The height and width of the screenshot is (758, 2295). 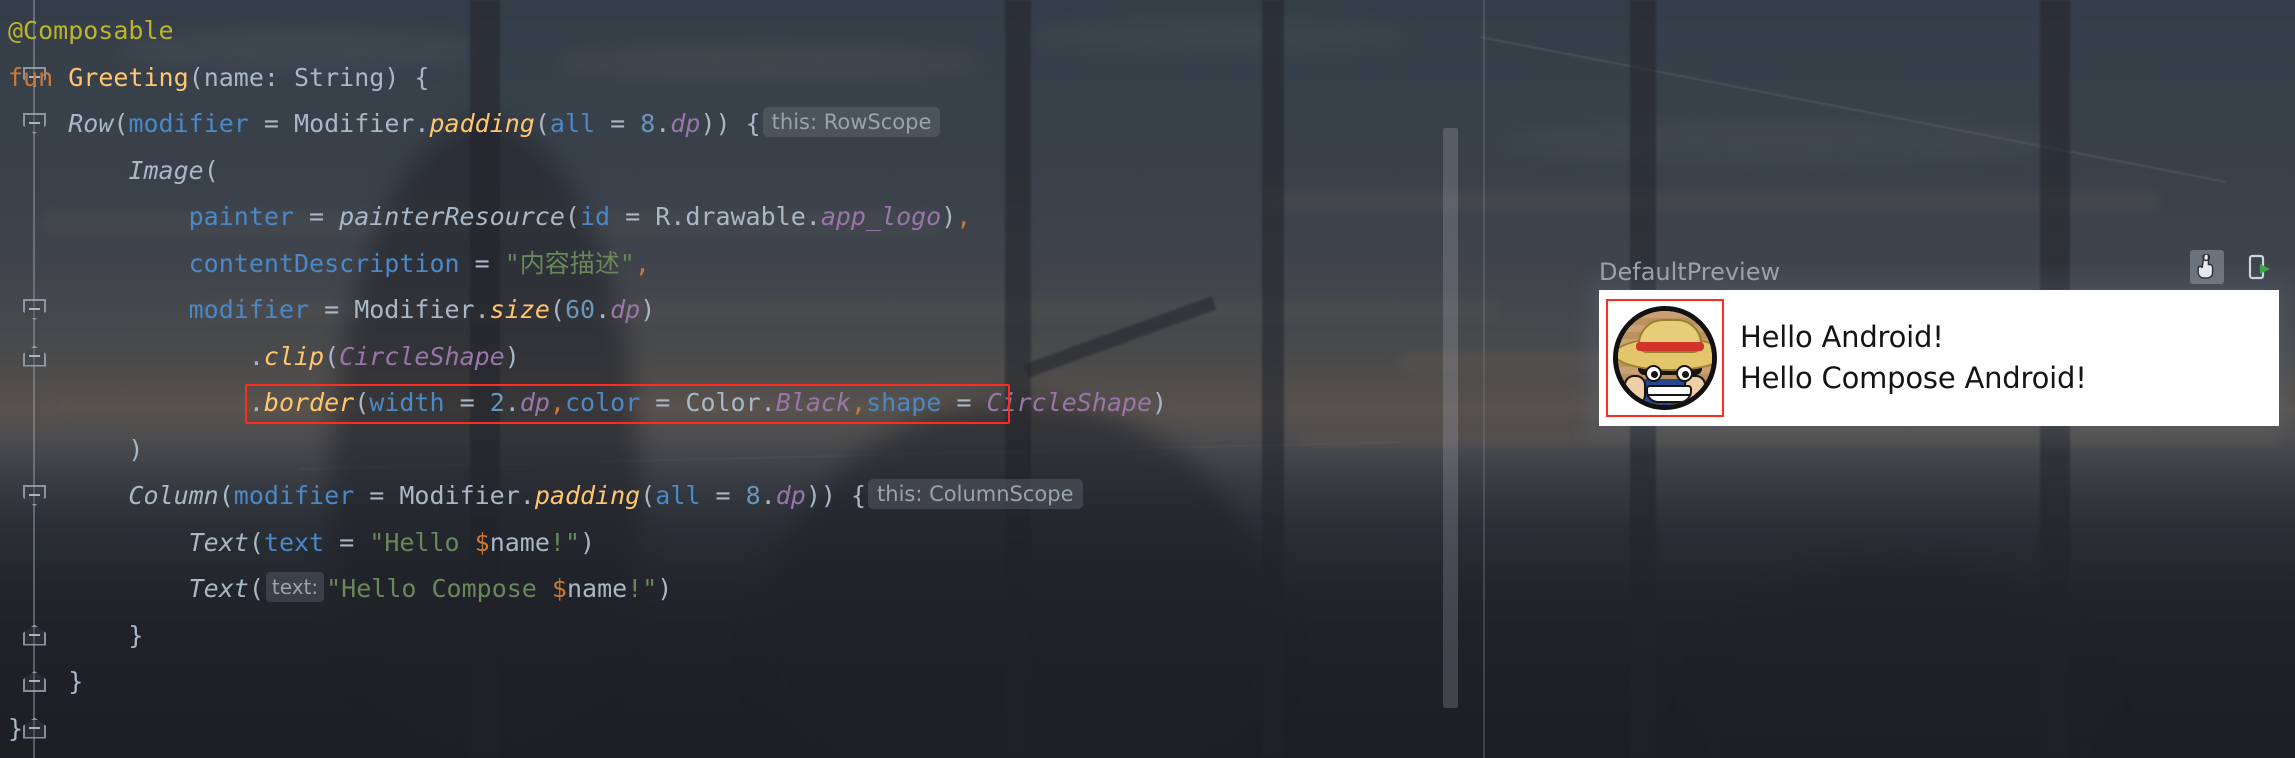 I want to click on code-token: painter, so click(x=241, y=216).